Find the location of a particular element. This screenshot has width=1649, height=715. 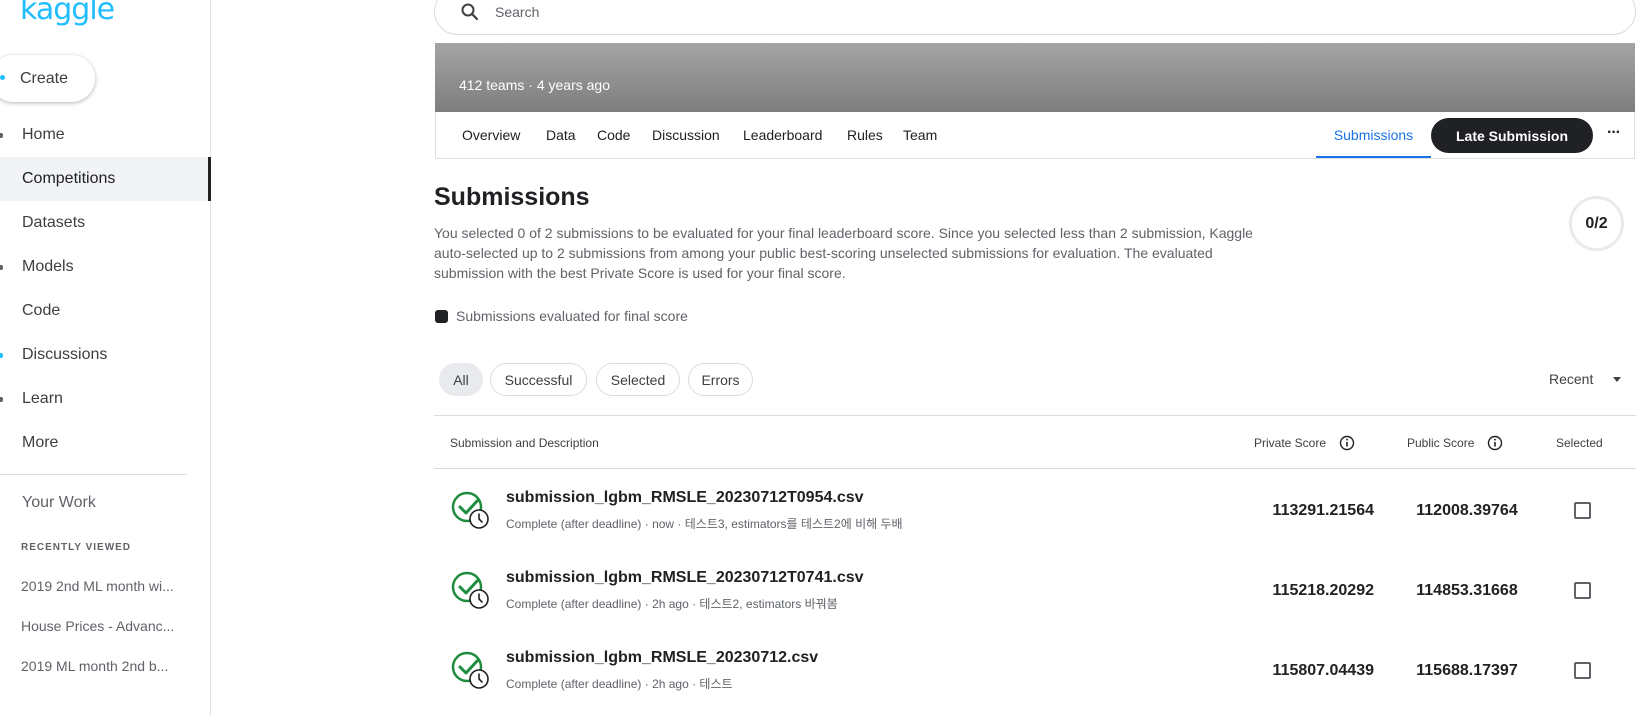

tab-leaderboard: Leaderboard is located at coordinates (782, 135).